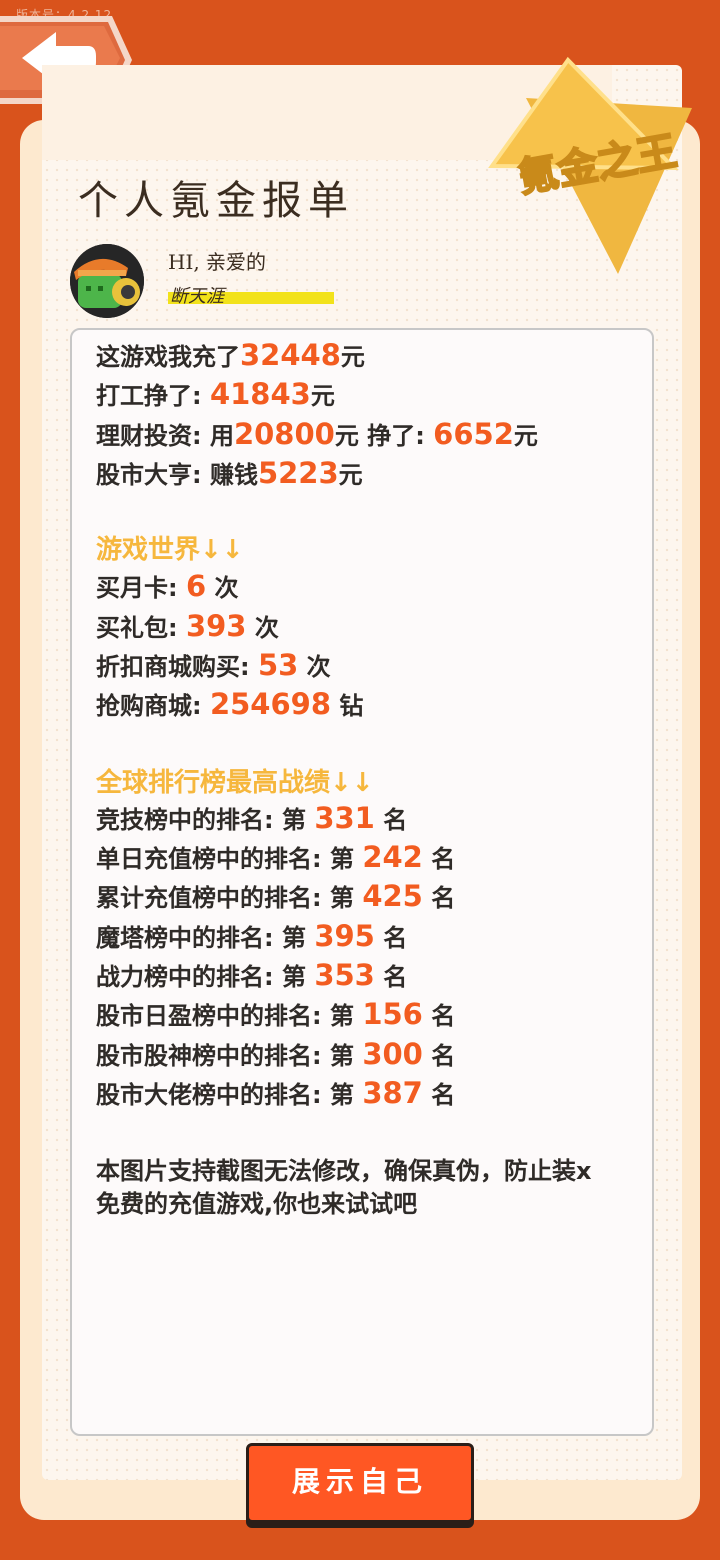  What do you see at coordinates (216, 201) in the screenshot?
I see `page-title: 个人氪金报单` at bounding box center [216, 201].